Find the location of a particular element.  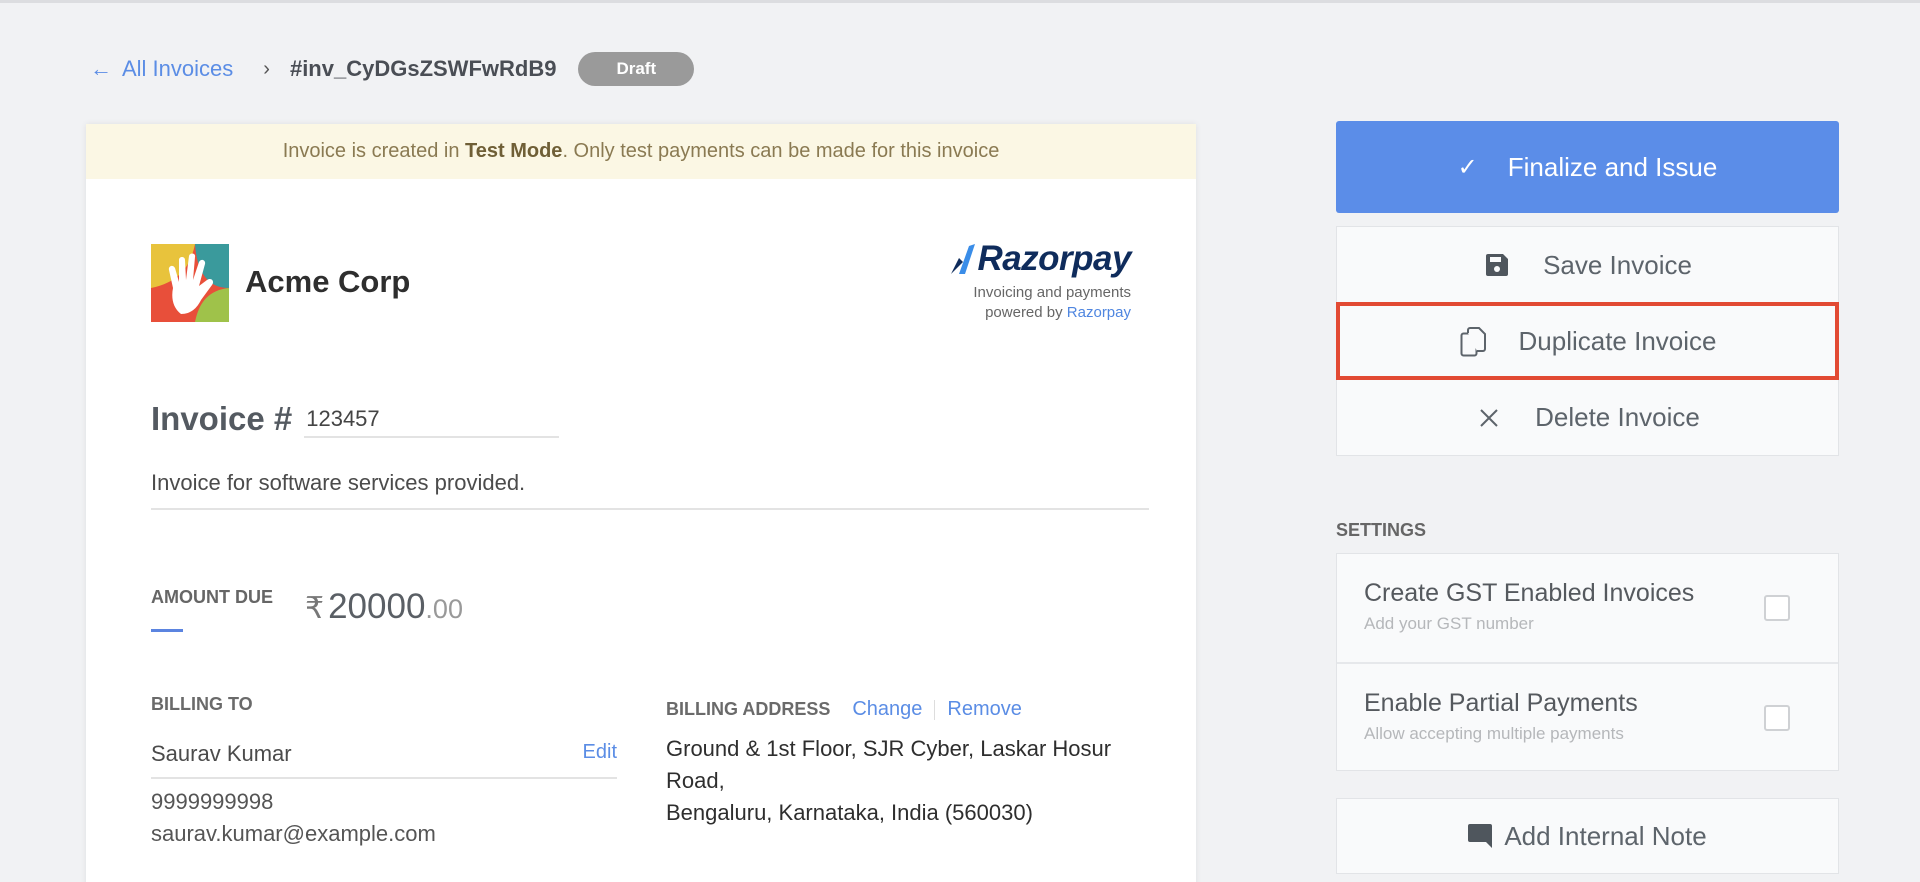

address-line3: Bengaluru, Karnataka, India (560030) is located at coordinates (849, 812).